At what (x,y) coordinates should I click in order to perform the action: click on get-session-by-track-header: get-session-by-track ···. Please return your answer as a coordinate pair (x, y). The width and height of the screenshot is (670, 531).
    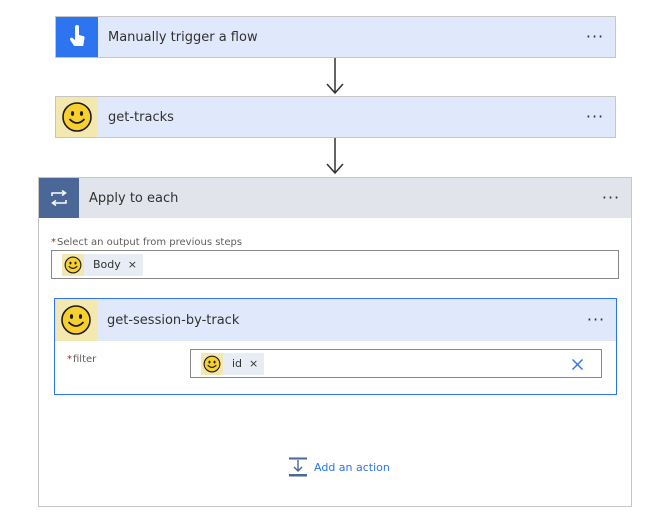
    Looking at the image, I should click on (335, 320).